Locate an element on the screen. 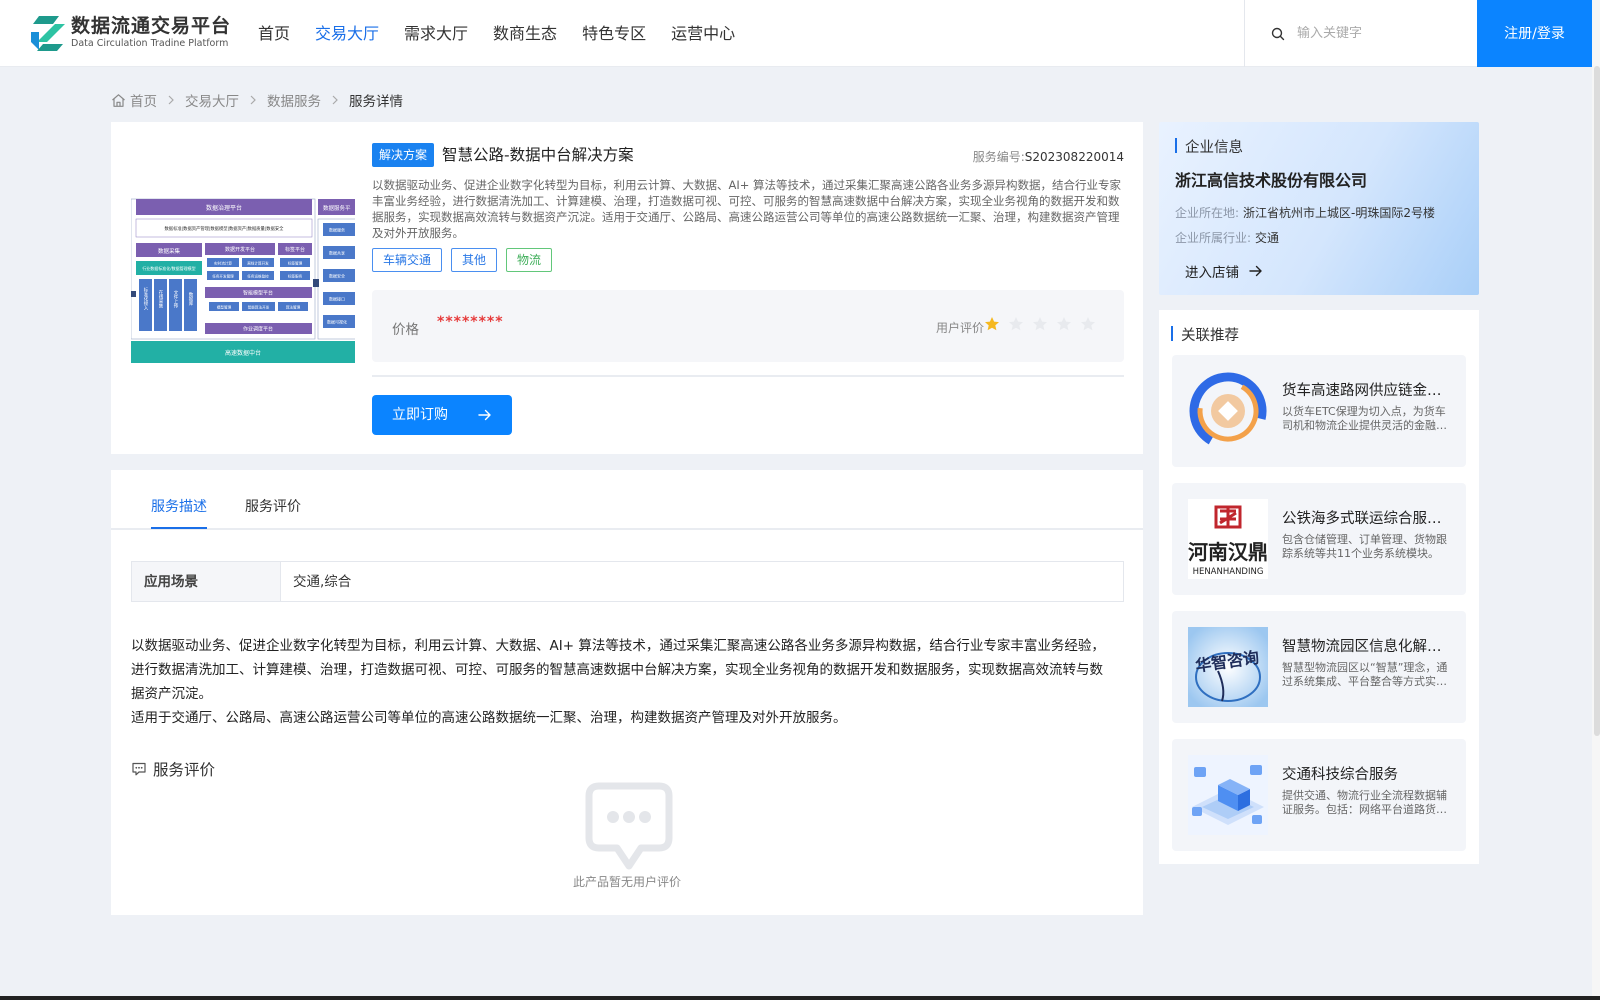 The image size is (1600, 1000). diagram-dev: 数据开发平台 is located at coordinates (240, 249).